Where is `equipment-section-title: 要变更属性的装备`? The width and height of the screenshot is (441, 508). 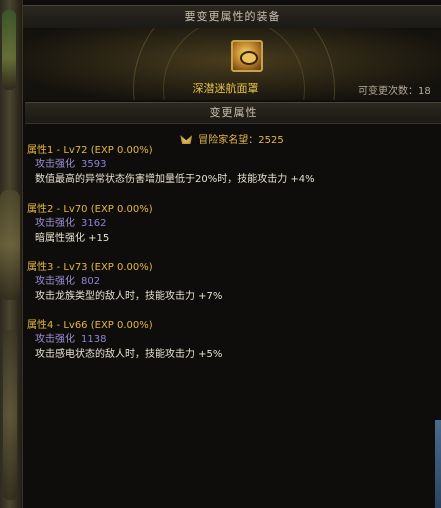
equipment-section-title: 要变更属性的装备 is located at coordinates (232, 16).